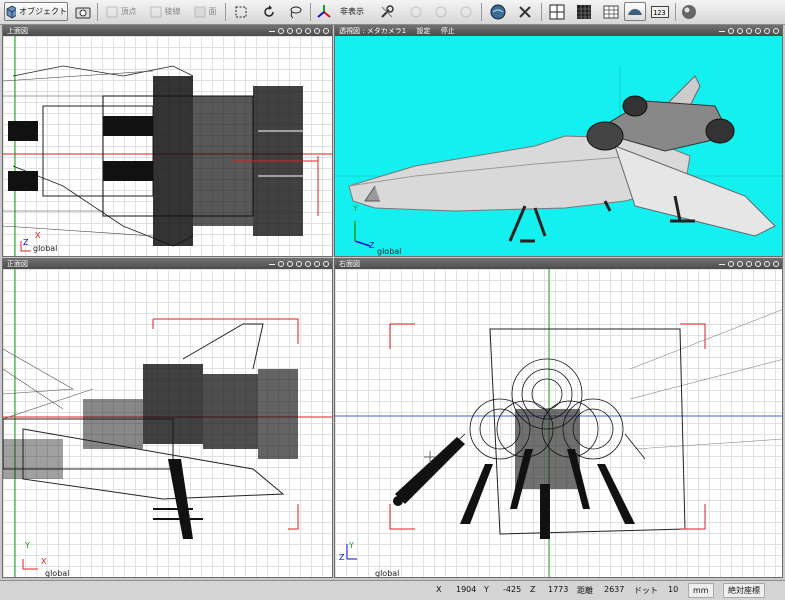 Image resolution: width=785 pixels, height=600 pixels. I want to click on render-button, so click(498, 11).